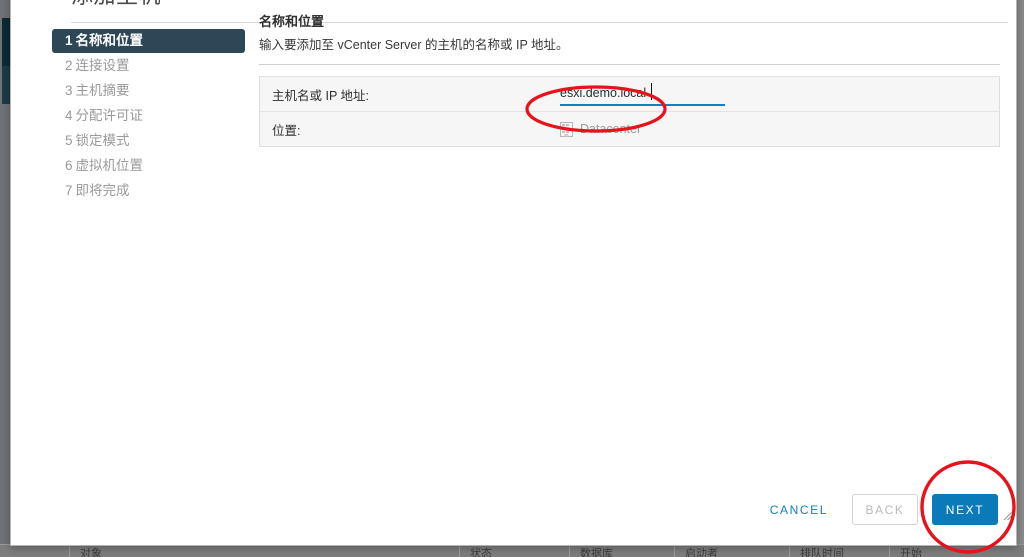 Image resolution: width=1024 pixels, height=557 pixels. Describe the element at coordinates (69, 190) in the screenshot. I see `step-number: 7` at that location.